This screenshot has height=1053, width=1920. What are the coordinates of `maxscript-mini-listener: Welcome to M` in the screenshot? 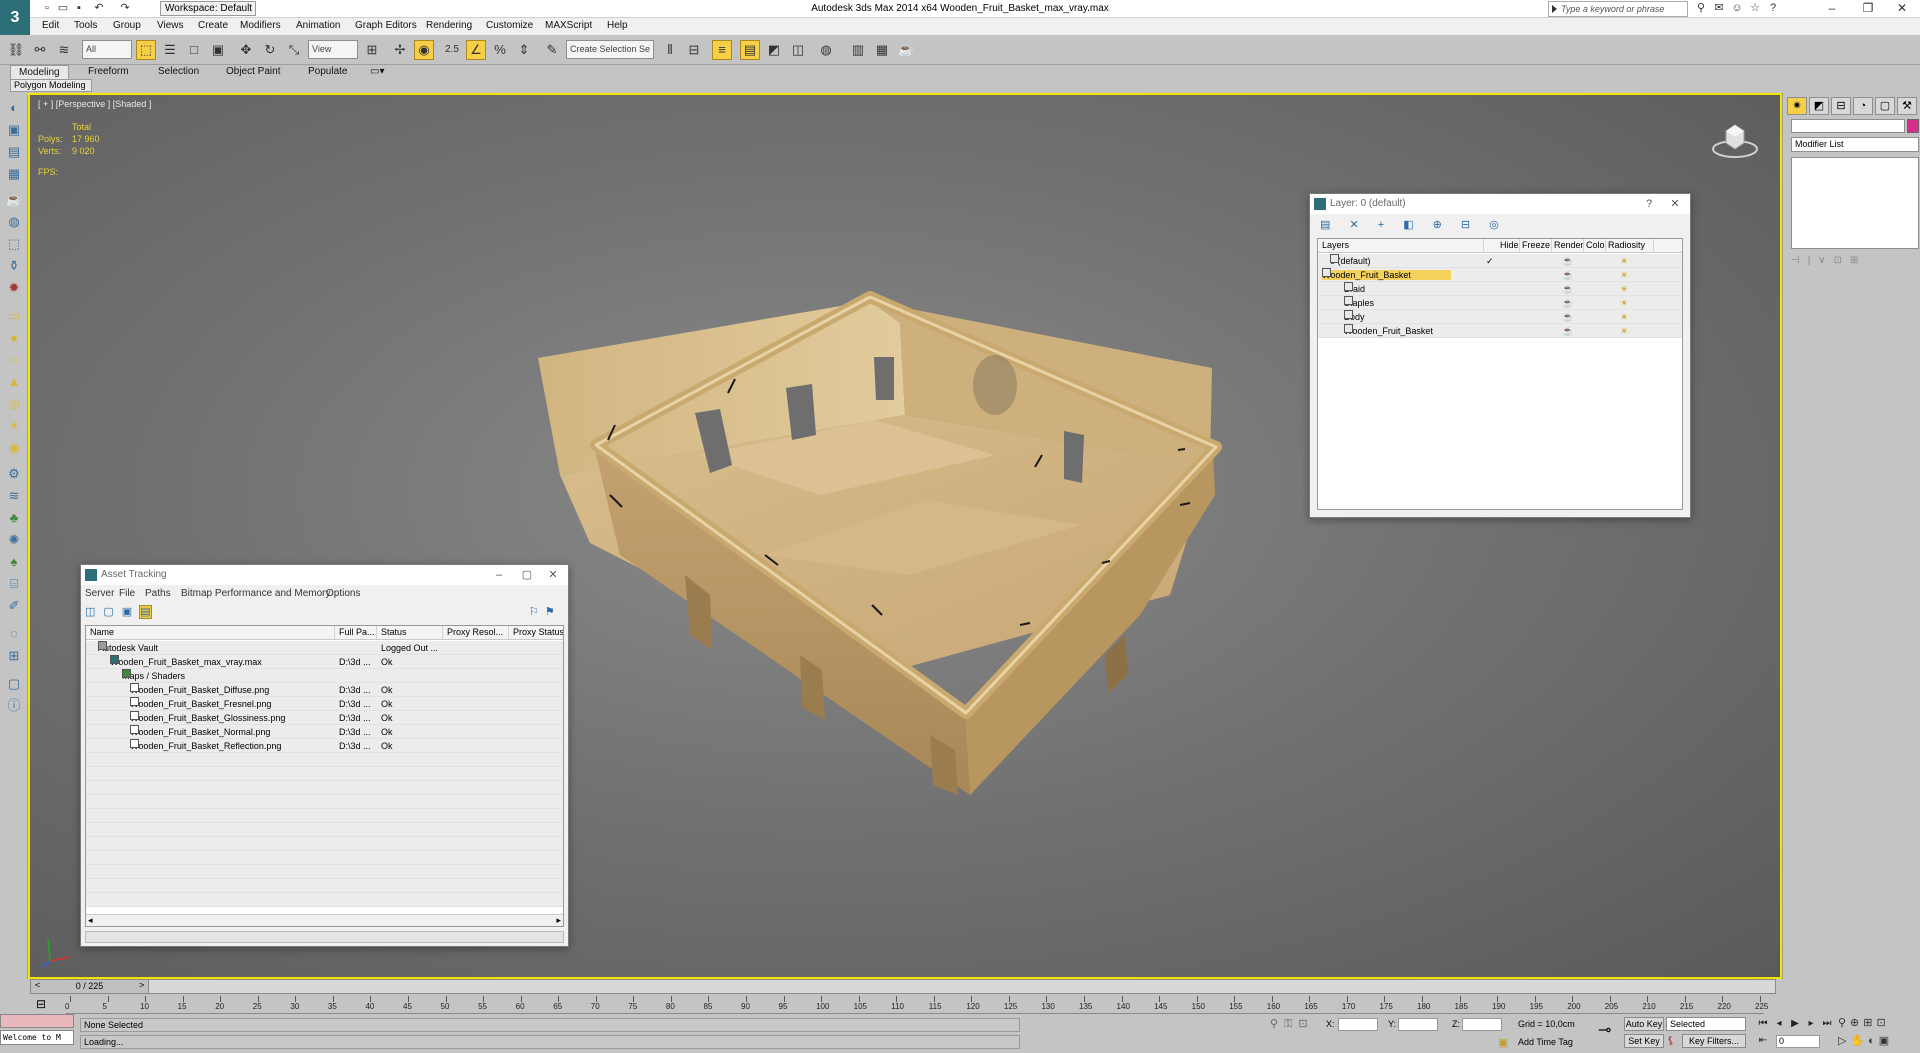 It's located at (37, 1037).